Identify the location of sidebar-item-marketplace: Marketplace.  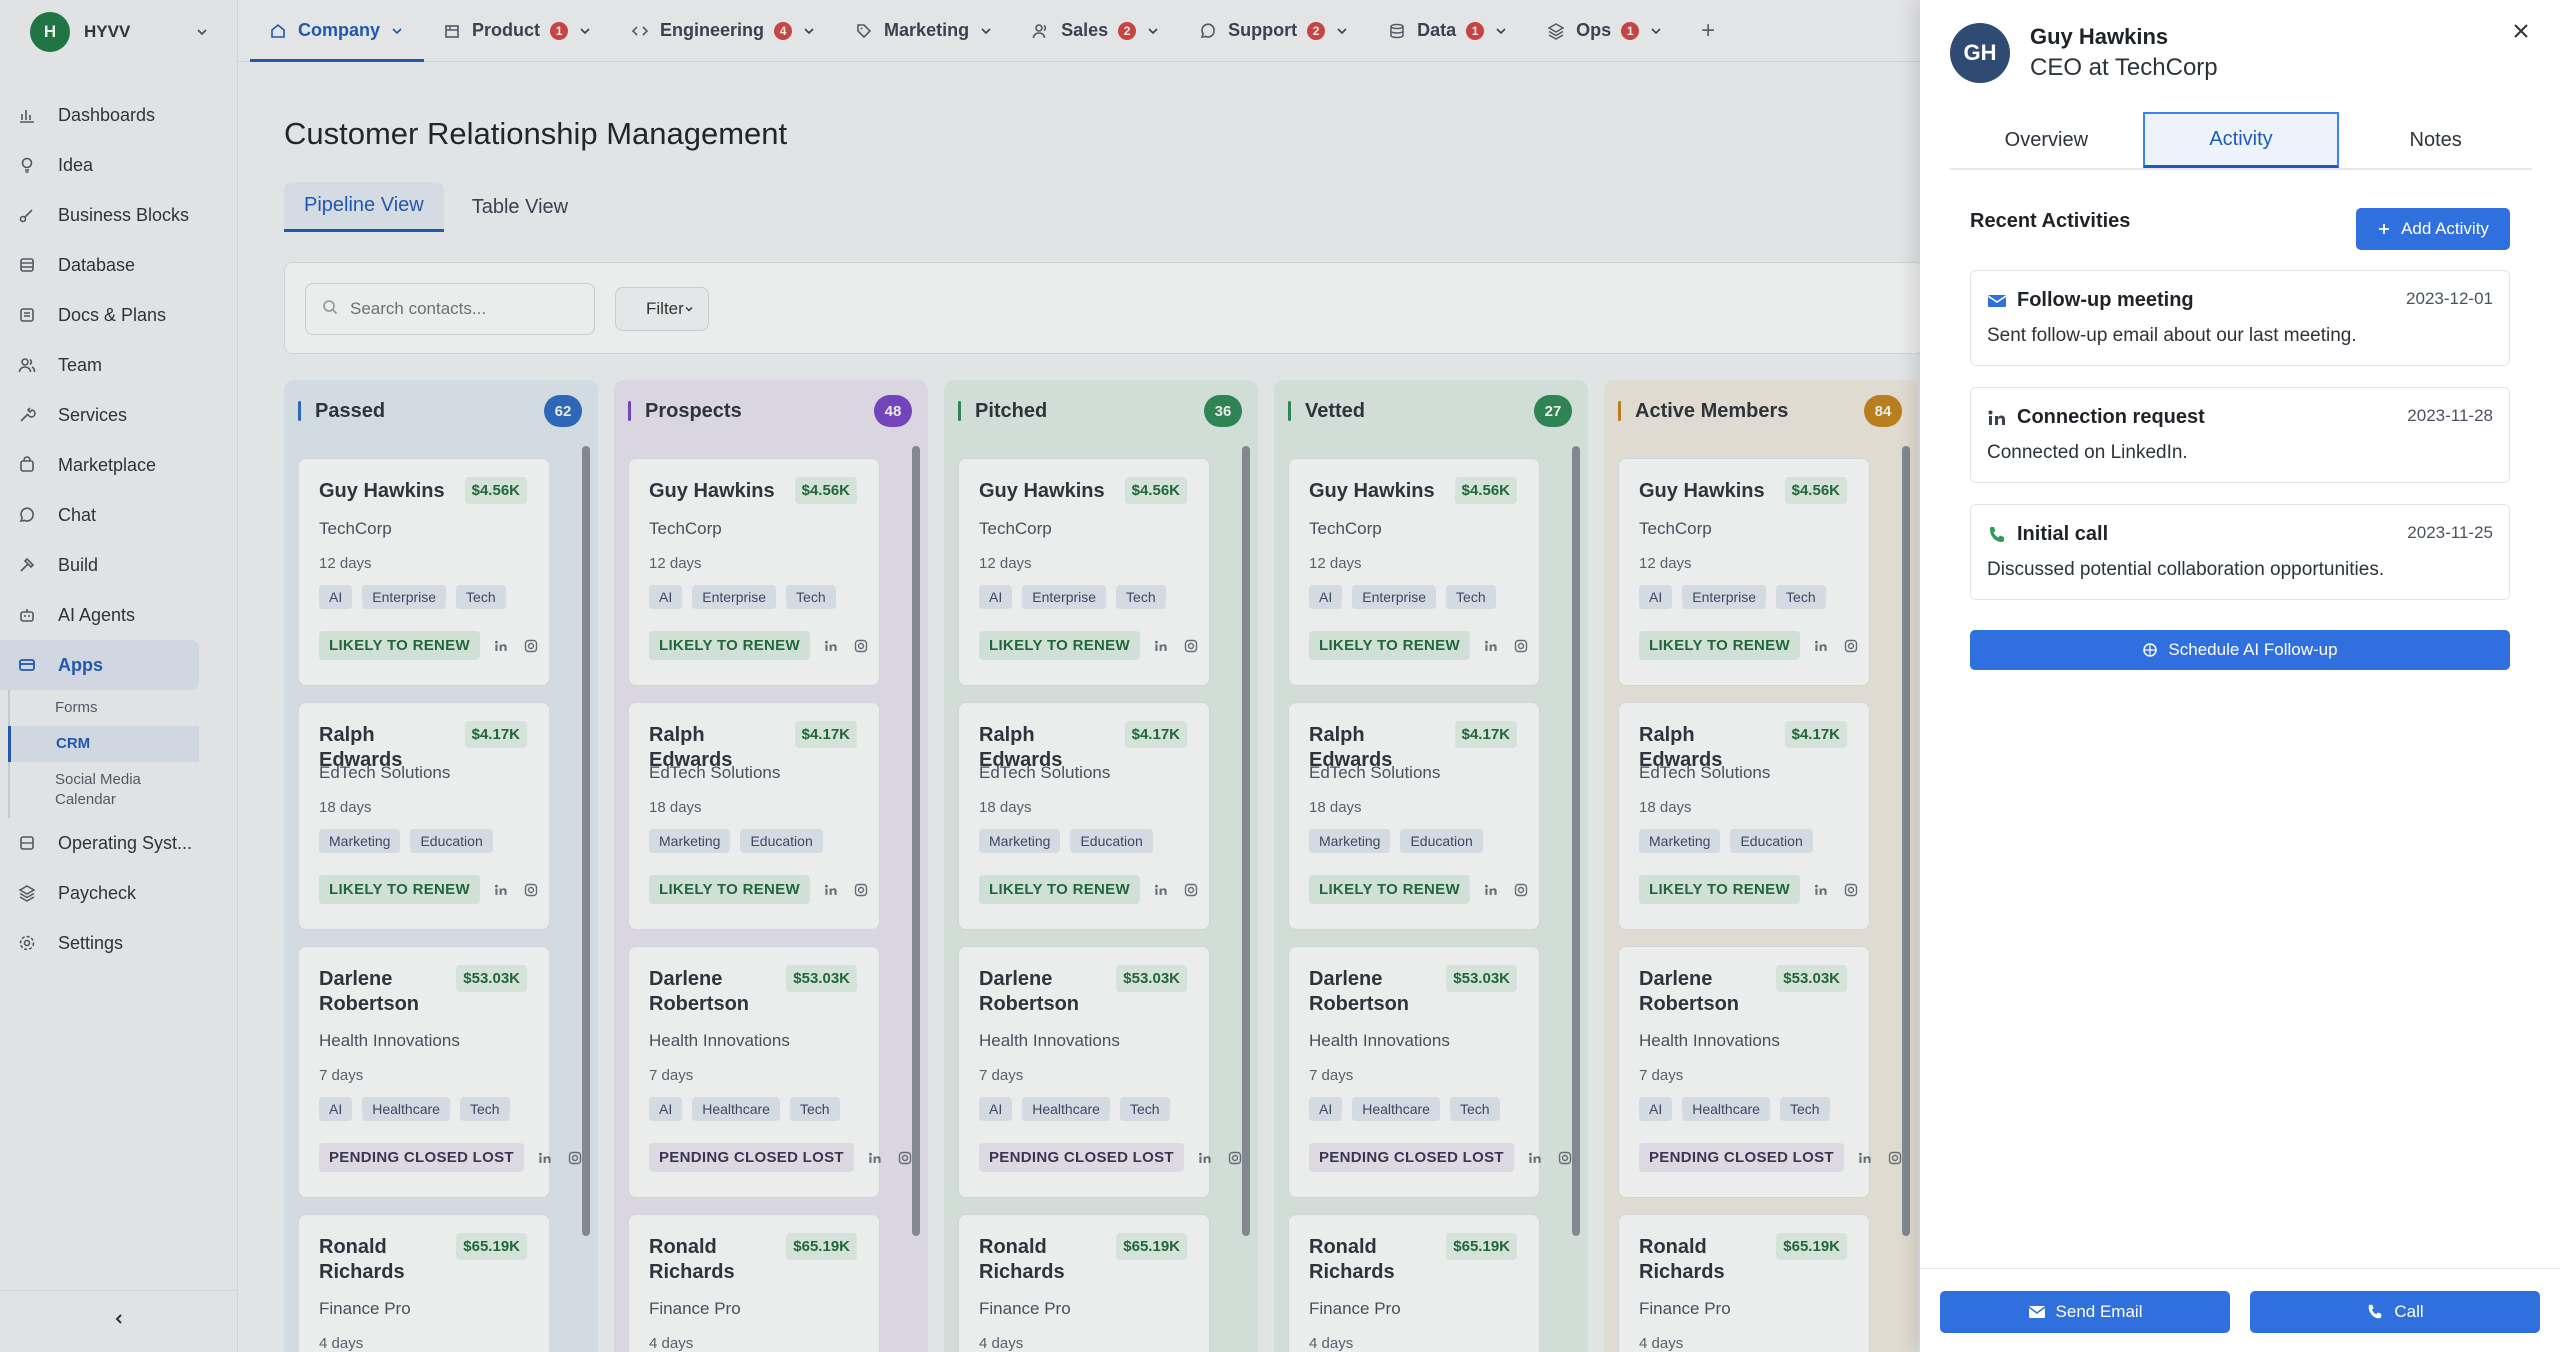
(99, 465).